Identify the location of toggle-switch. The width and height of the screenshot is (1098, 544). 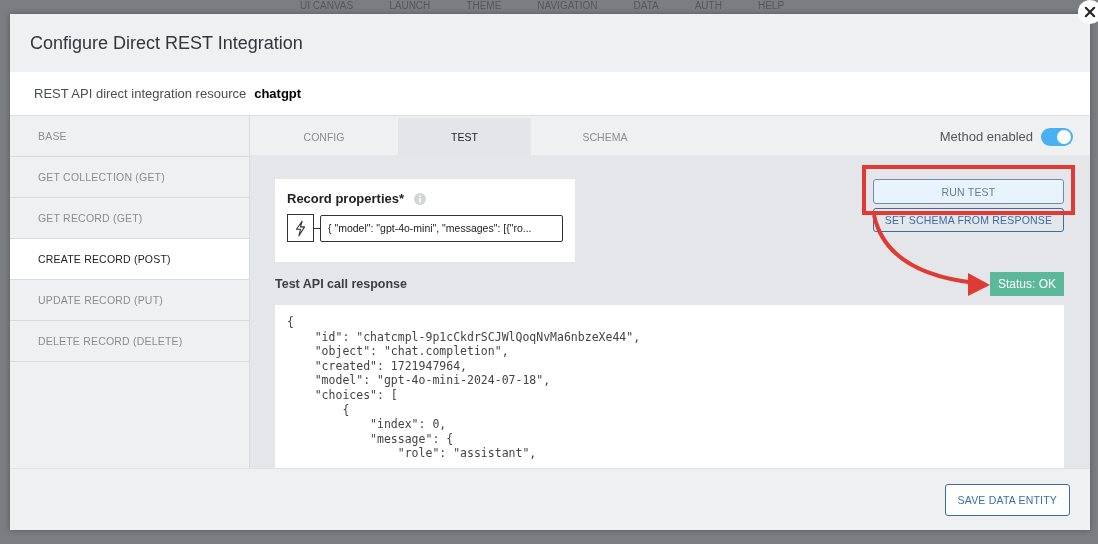
(1057, 136).